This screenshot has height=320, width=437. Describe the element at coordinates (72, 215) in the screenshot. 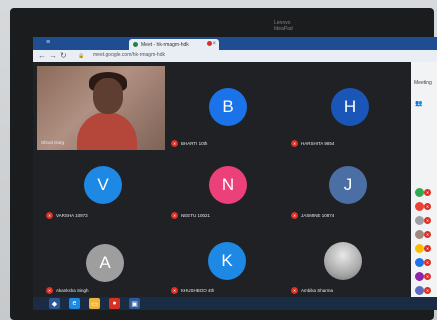

I see `tile-name: VARSHA 10973` at that location.